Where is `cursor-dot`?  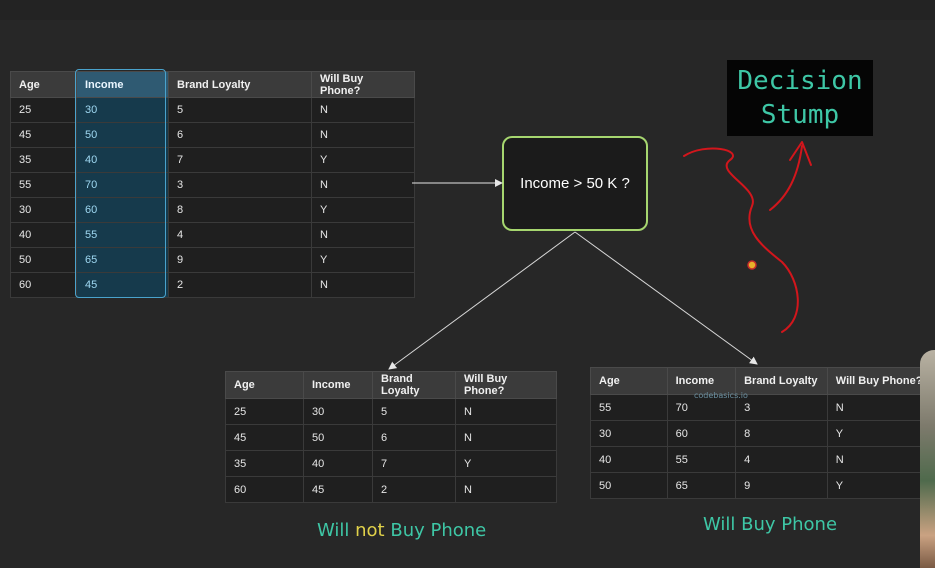
cursor-dot is located at coordinates (752, 265).